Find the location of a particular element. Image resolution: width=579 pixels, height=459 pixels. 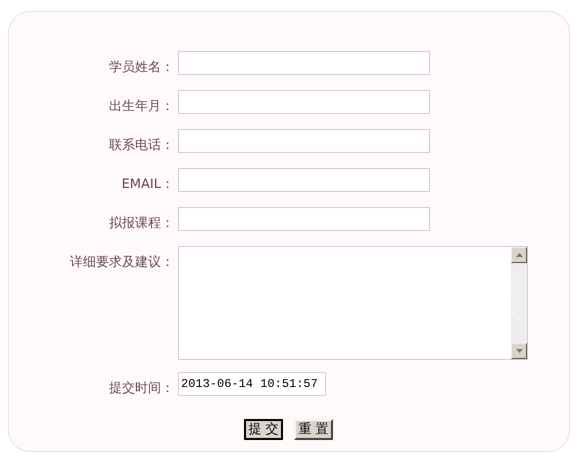

field-label: 拟报课程： is located at coordinates (141, 223).